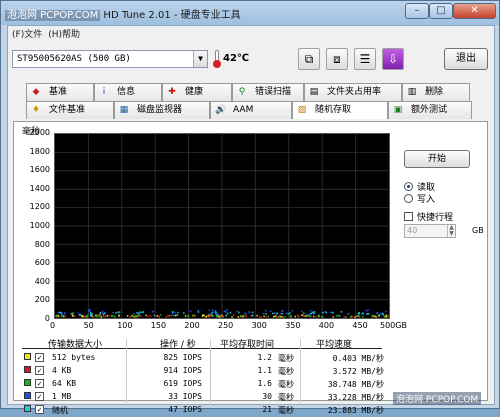 Image resolution: width=500 pixels, height=417 pixels. Describe the element at coordinates (53, 15) in the screenshot. I see `title-watermark: 泡泡网 PCPOP.COM` at that location.